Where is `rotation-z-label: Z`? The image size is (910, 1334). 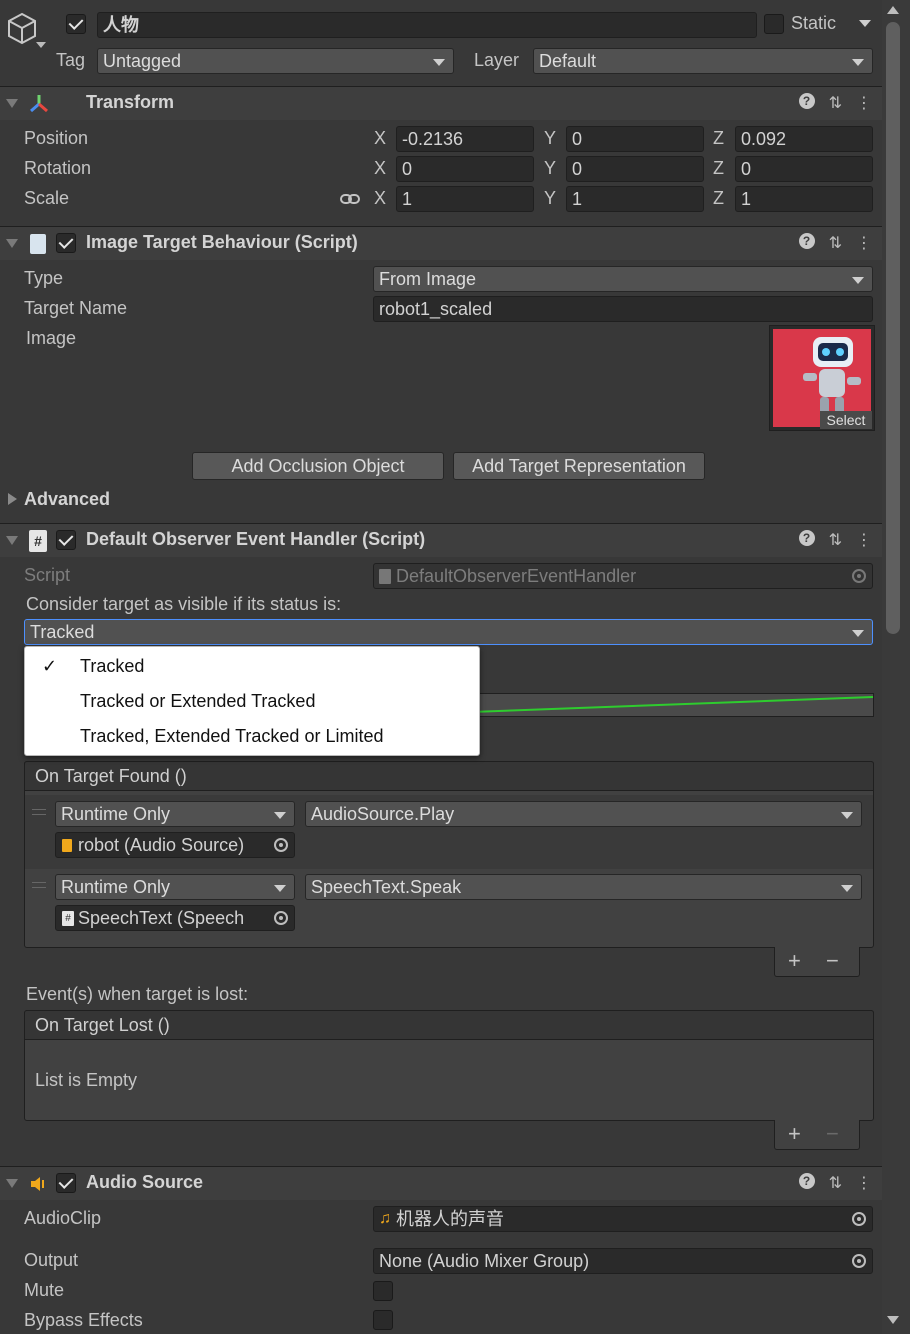 rotation-z-label: Z is located at coordinates (718, 168).